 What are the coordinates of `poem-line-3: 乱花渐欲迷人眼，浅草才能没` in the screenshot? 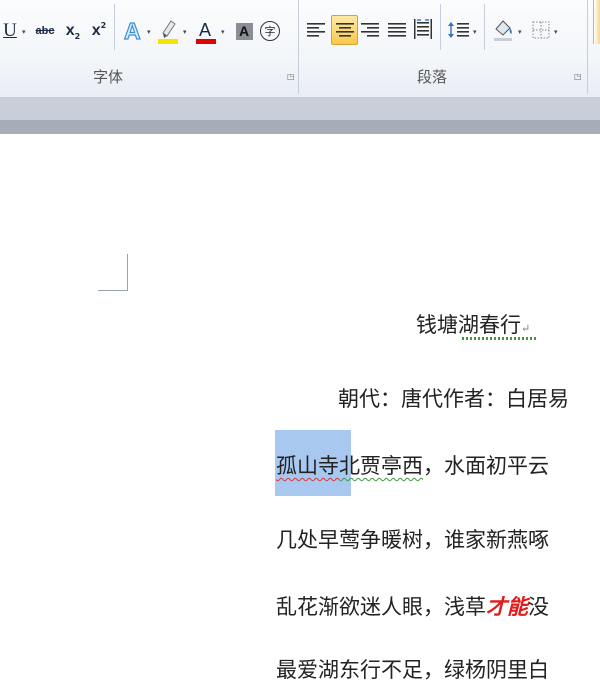 It's located at (412, 606).